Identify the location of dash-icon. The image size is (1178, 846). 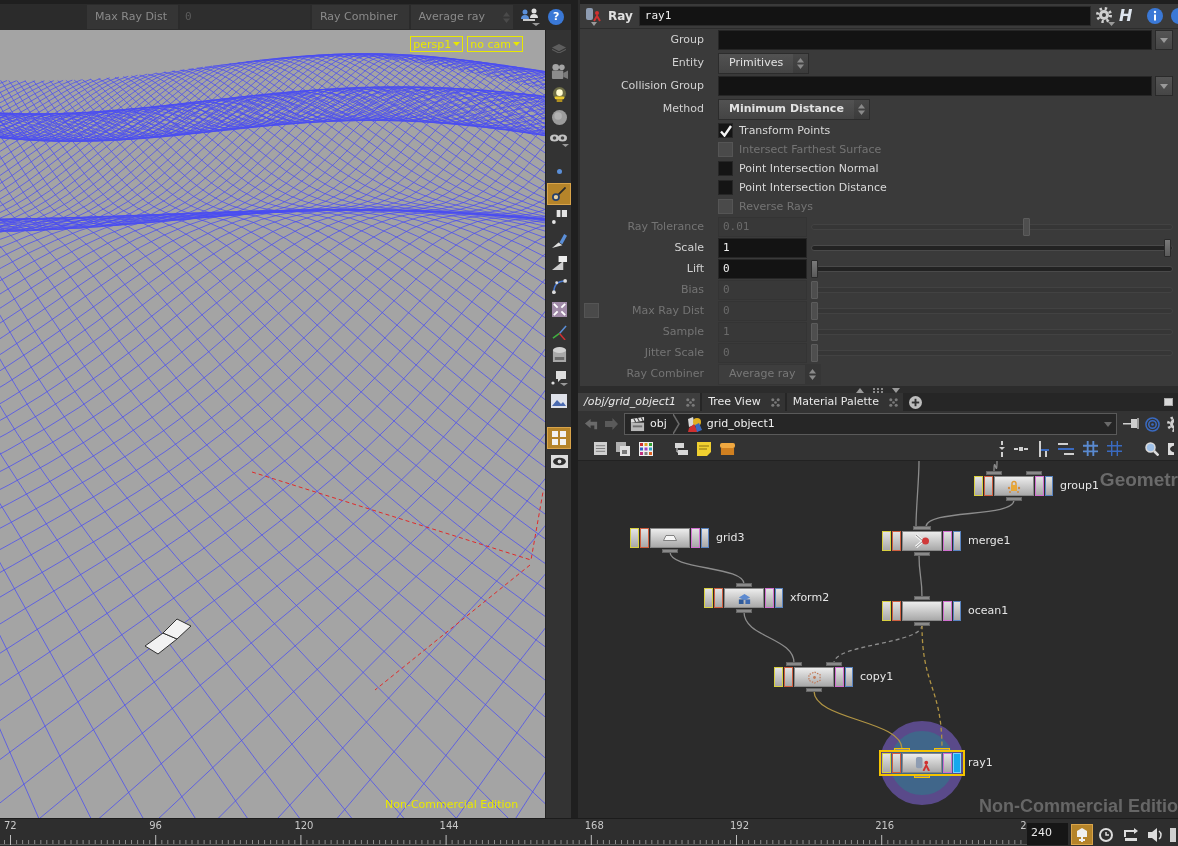
(1021, 448).